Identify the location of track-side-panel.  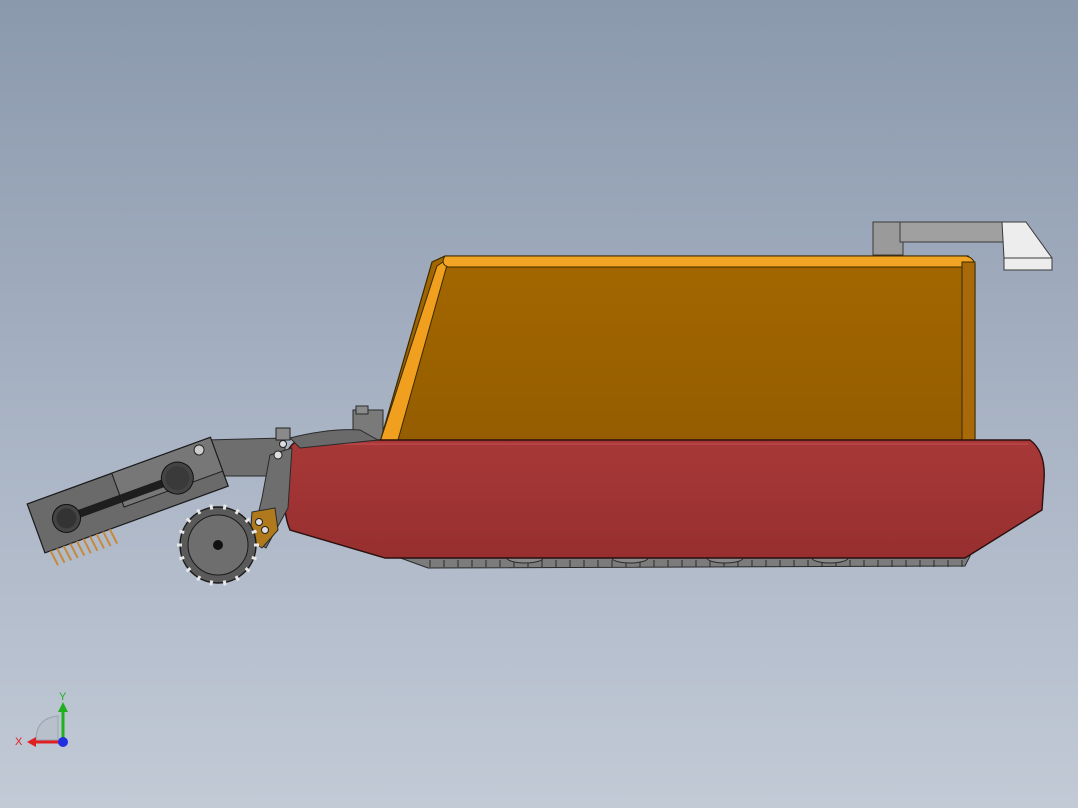
(663, 499).